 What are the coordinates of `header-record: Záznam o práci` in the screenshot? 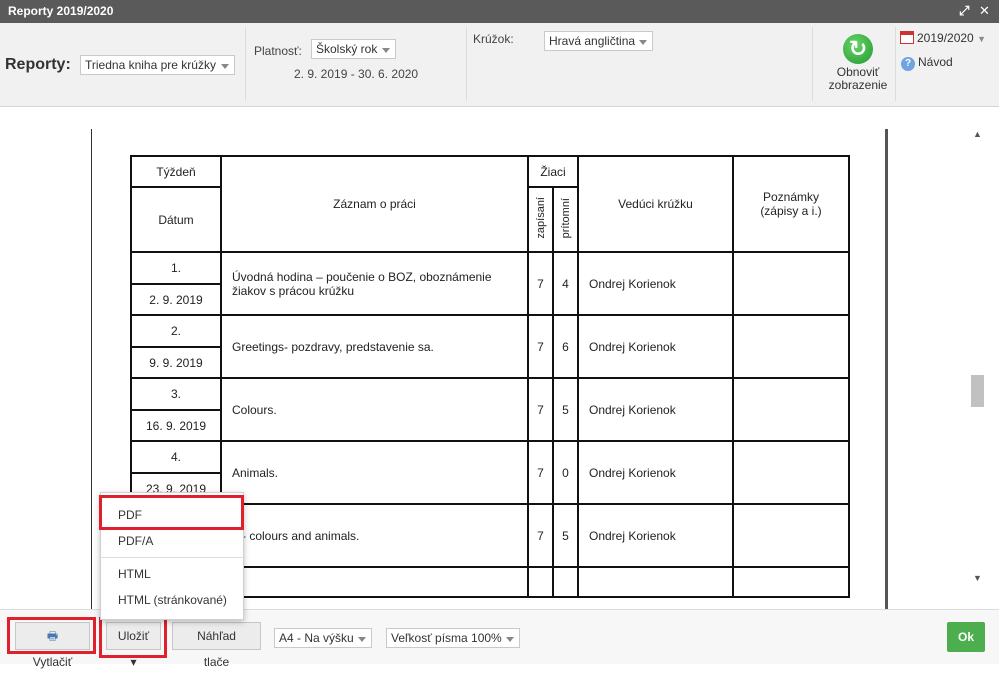 It's located at (374, 204).